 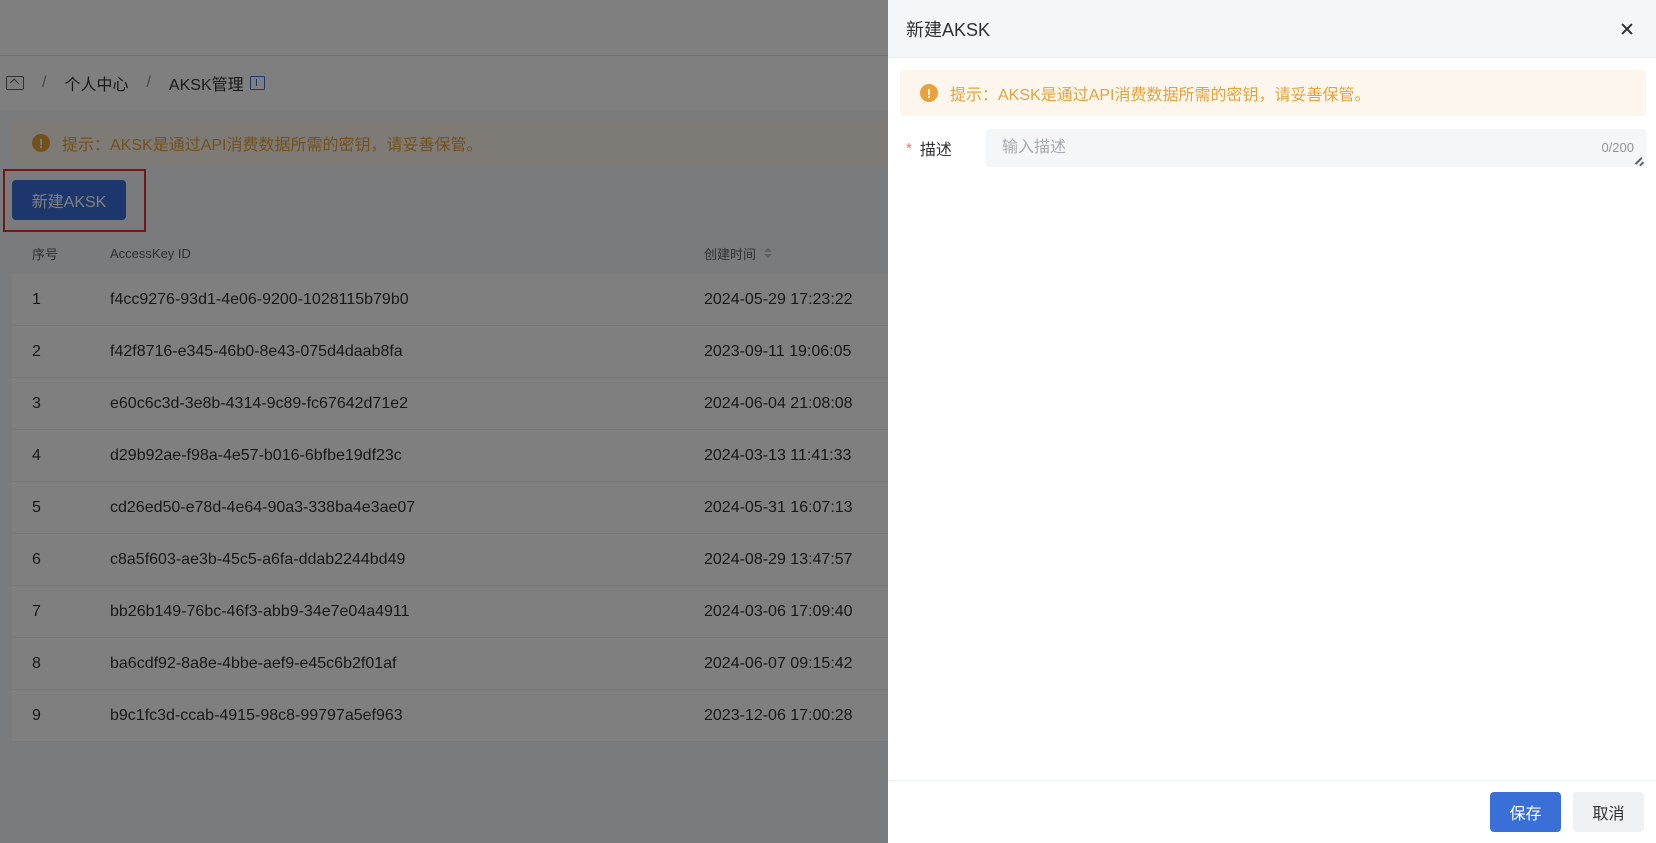 I want to click on desc-input, so click(x=1316, y=148).